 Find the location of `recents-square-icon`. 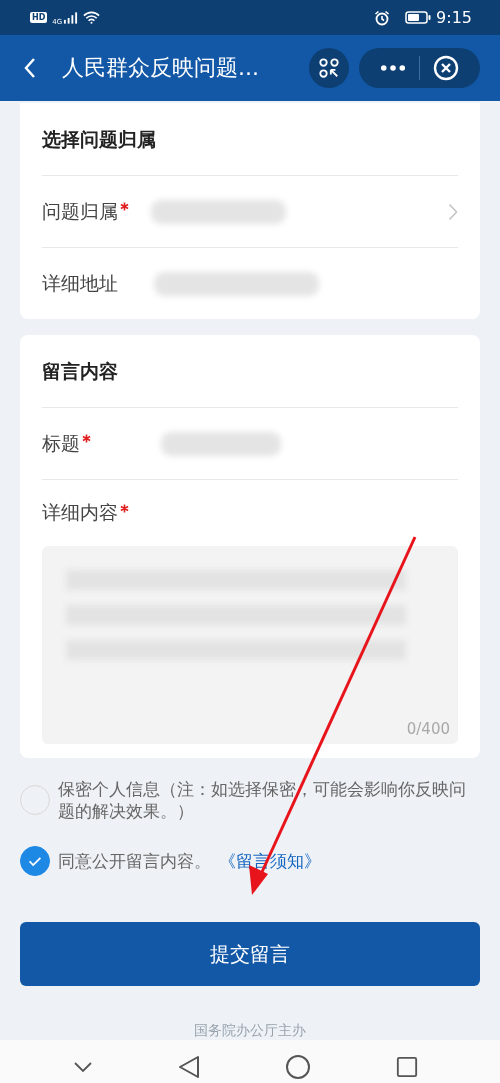

recents-square-icon is located at coordinates (406, 1067).